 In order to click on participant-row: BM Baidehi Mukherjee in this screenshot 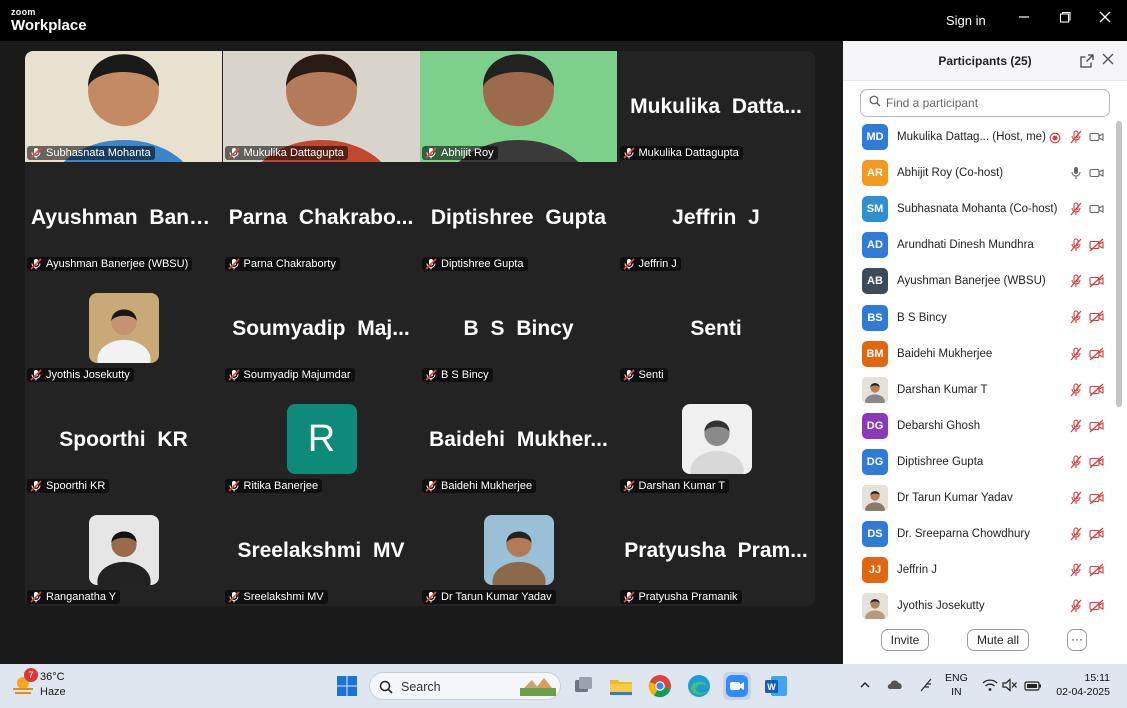, I will do `click(979, 354)`.